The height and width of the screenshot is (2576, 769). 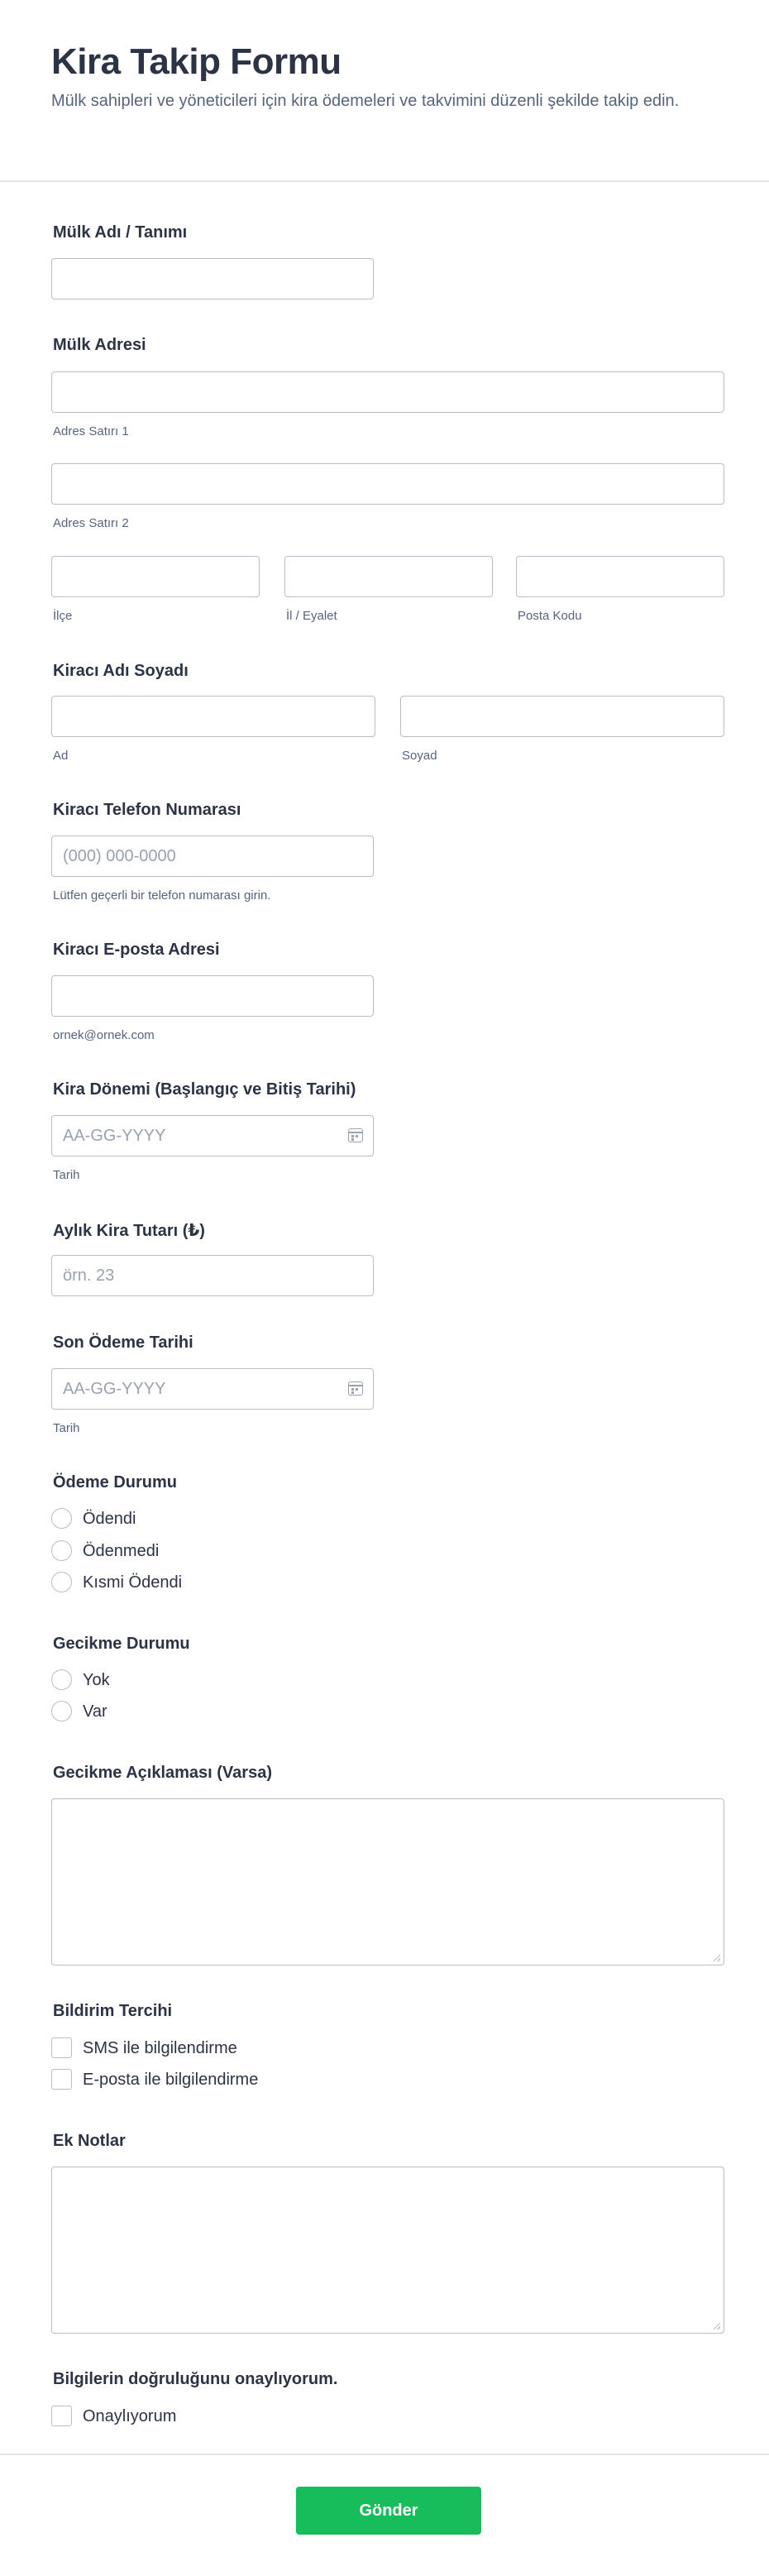 What do you see at coordinates (116, 1482) in the screenshot?
I see `payment-status-label: Ödeme Durumu` at bounding box center [116, 1482].